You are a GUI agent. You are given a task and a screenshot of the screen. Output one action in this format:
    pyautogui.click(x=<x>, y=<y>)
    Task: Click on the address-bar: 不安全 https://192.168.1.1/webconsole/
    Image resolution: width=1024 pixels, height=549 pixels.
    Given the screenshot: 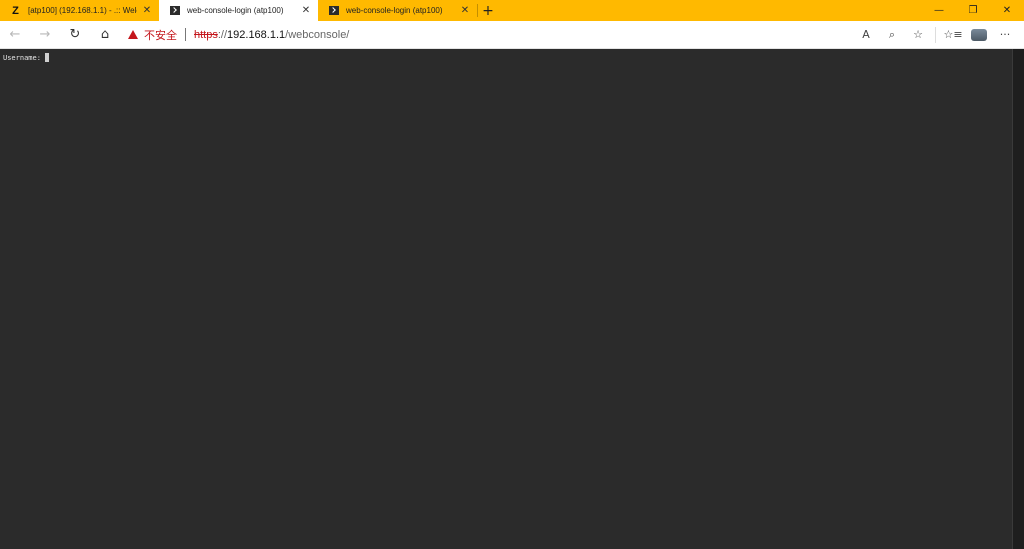 What is the action you would take?
    pyautogui.click(x=490, y=35)
    